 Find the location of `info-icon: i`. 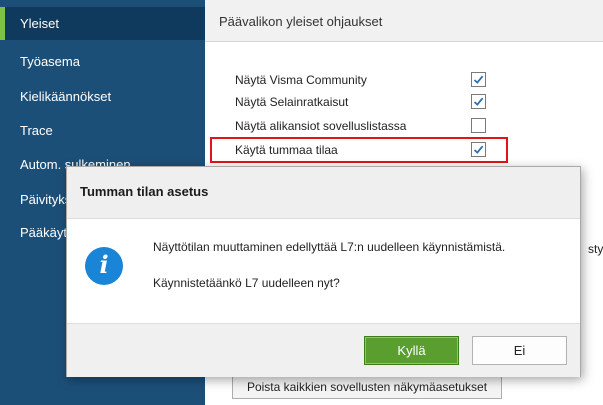

info-icon: i is located at coordinates (104, 266).